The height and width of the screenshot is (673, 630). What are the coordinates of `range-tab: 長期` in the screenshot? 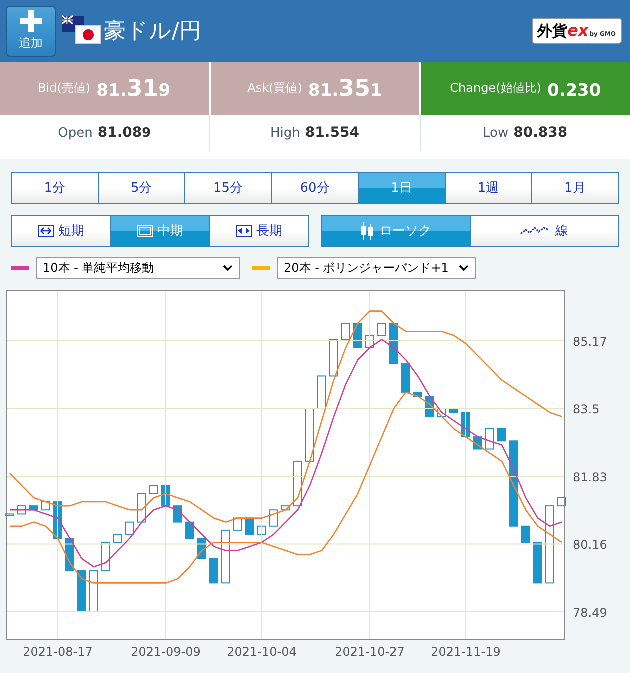 It's located at (259, 231).